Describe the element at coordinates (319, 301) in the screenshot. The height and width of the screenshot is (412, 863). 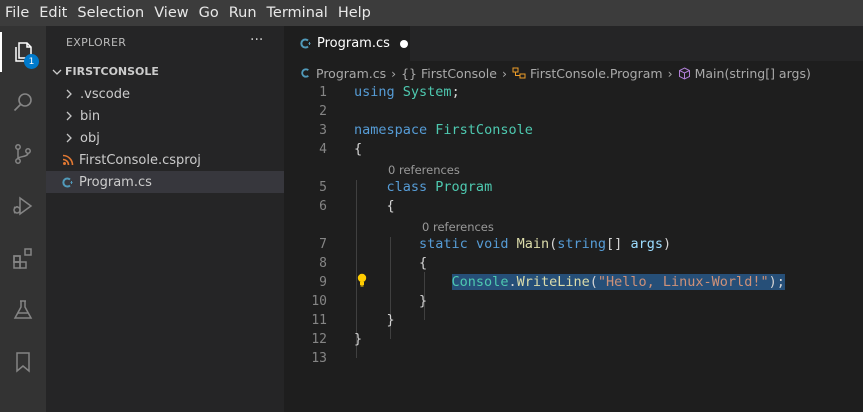
I see `line-number: 10` at that location.